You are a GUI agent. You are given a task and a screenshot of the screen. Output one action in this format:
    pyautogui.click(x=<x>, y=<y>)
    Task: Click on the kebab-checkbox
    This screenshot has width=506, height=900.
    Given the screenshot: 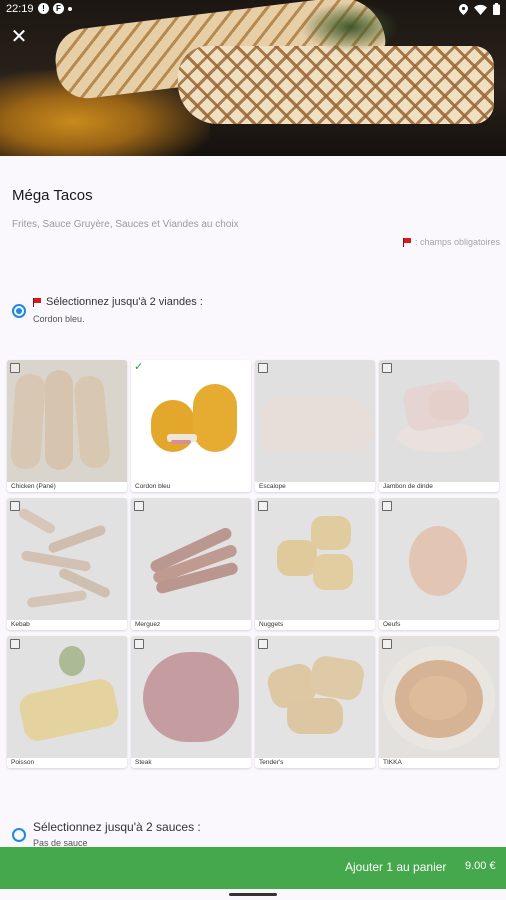 What is the action you would take?
    pyautogui.click(x=15, y=506)
    